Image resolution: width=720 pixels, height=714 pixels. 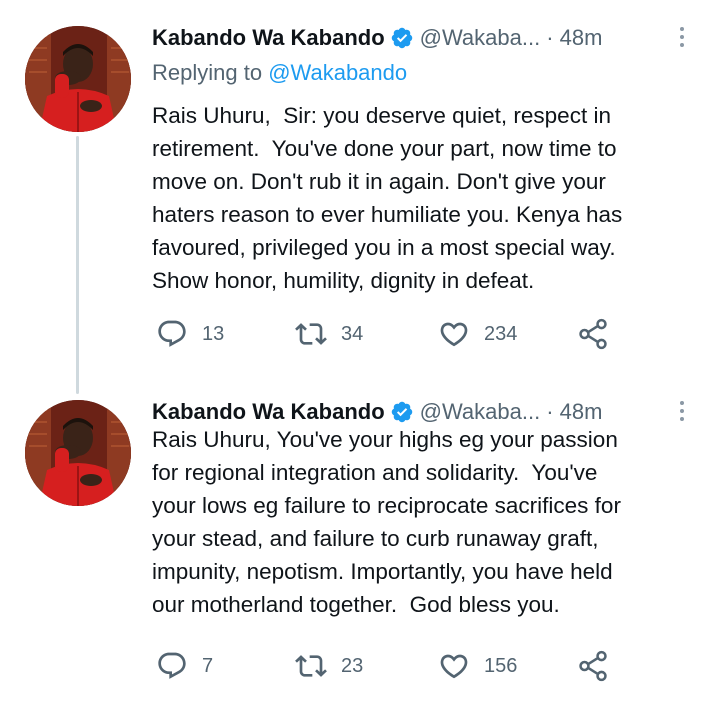 I want to click on tweet-actions: 7 23 156, so click(x=412, y=666).